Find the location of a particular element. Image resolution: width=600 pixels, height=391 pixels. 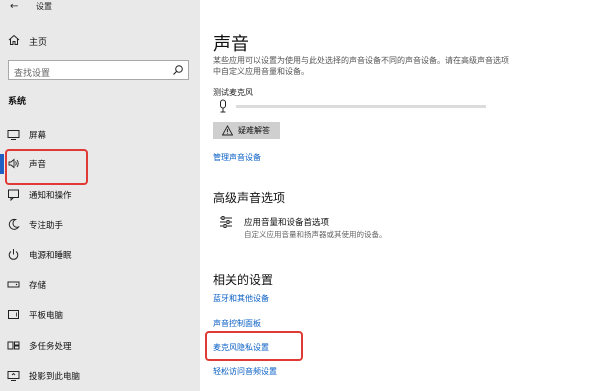

test-mic-label: 测试麦克风 is located at coordinates (233, 92).